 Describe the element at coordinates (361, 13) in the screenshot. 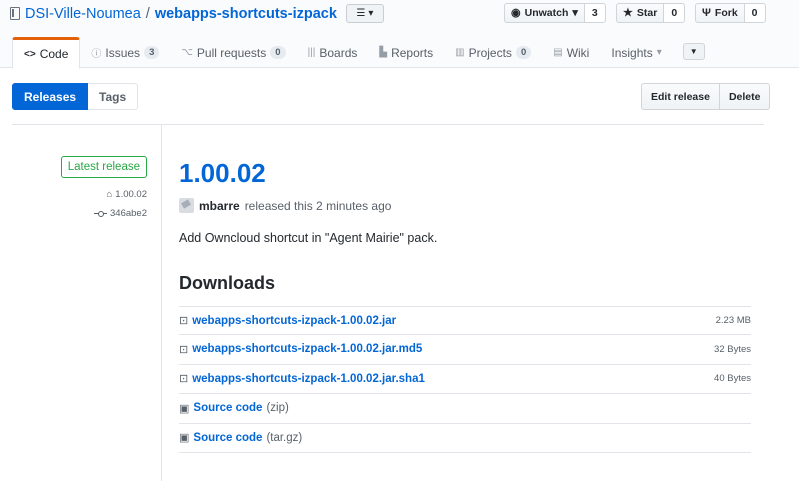

I see `list-icon: ☰` at that location.